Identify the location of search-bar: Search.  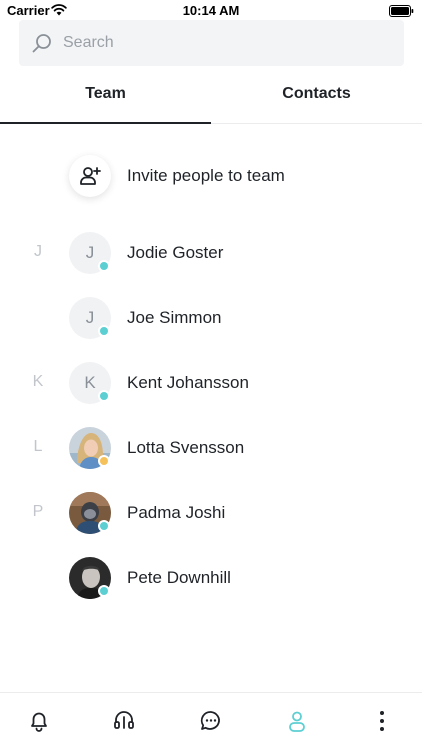
(211, 43).